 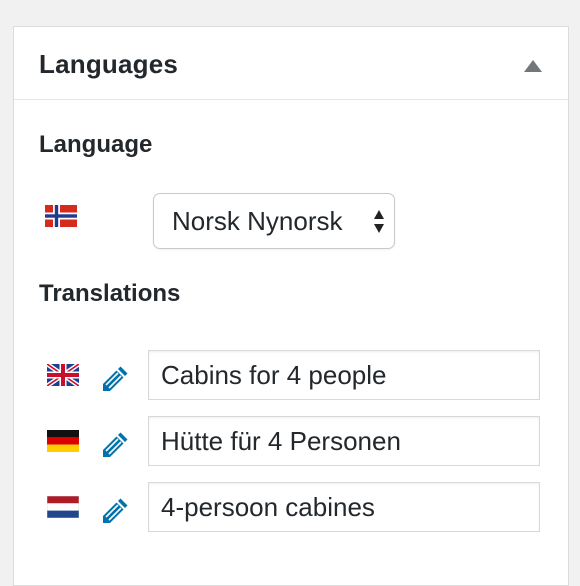 I want to click on select-arrows-icon, so click(x=379, y=221).